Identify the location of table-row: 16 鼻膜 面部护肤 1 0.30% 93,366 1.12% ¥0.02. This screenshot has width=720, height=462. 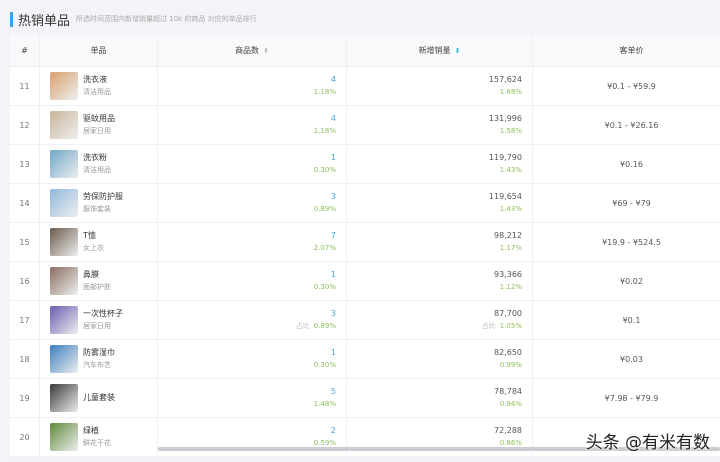
(365, 281).